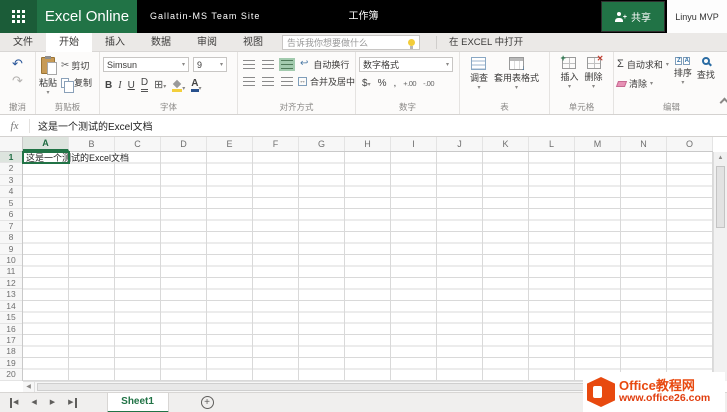  What do you see at coordinates (720, 197) in the screenshot?
I see `vertical-scroll-thumb` at bounding box center [720, 197].